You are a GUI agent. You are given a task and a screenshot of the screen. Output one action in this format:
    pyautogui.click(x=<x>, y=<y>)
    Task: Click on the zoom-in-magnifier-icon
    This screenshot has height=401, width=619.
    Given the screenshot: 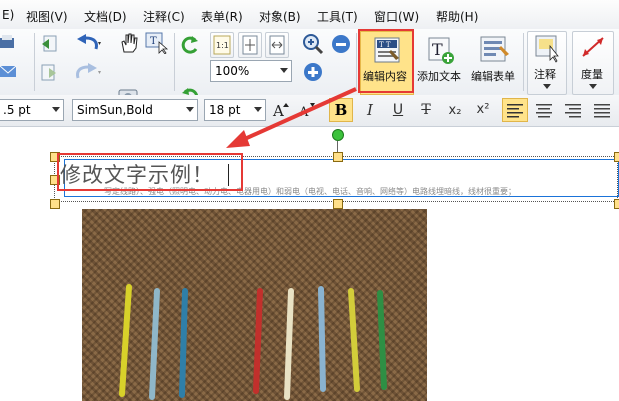 What is the action you would take?
    pyautogui.click(x=313, y=44)
    